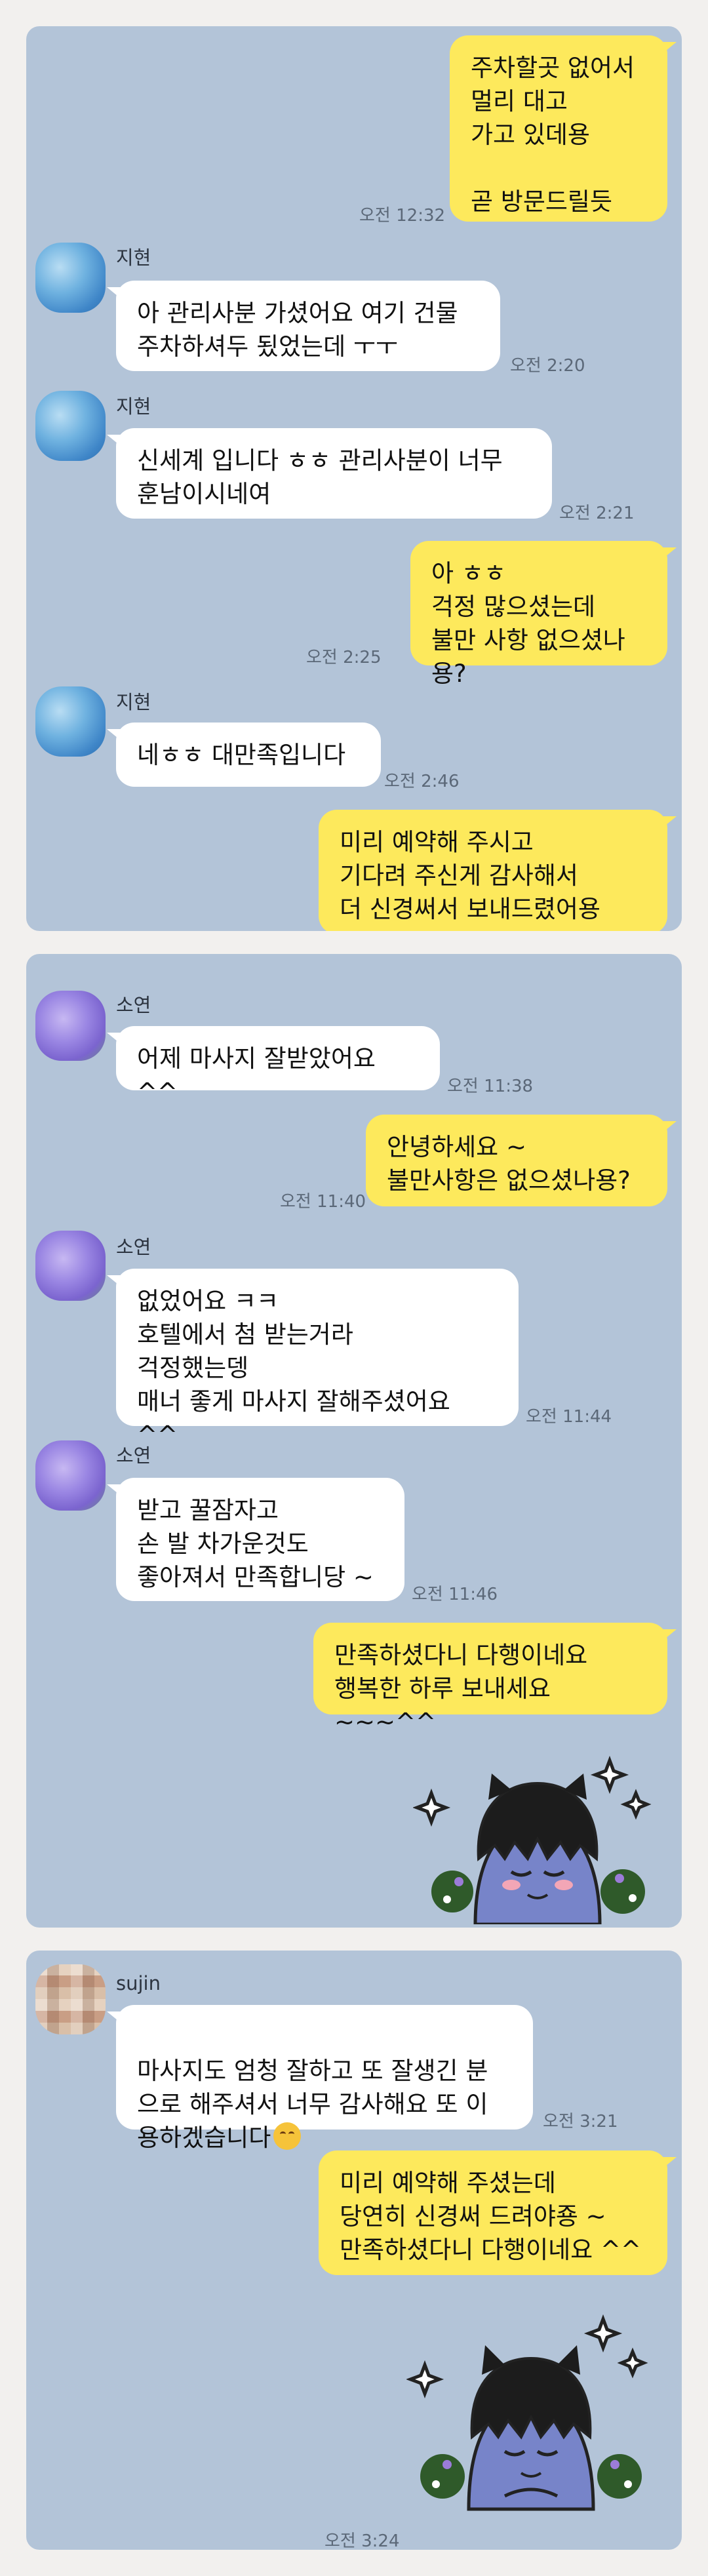 This screenshot has width=708, height=2576. Describe the element at coordinates (521, 1160) in the screenshot. I see `my-message: 안녕하세요 ~ 불만사항은 없으셨나용?` at that location.